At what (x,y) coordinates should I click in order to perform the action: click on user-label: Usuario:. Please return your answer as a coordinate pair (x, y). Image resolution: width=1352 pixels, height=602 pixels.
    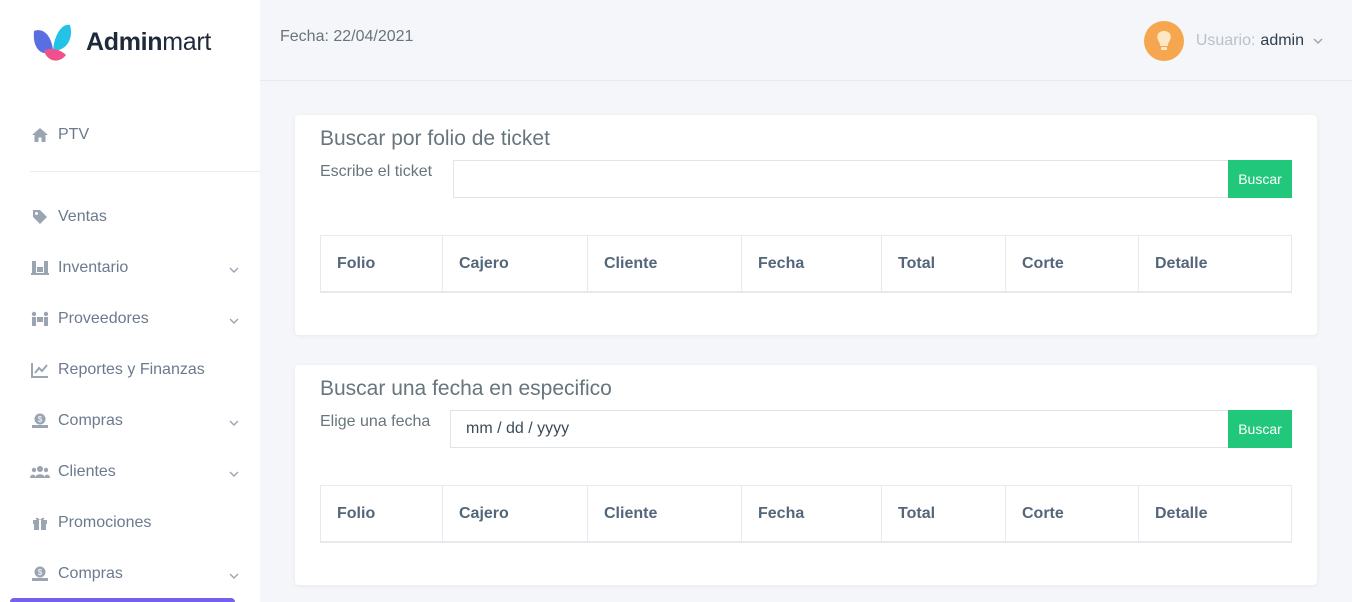
    Looking at the image, I should click on (1225, 40).